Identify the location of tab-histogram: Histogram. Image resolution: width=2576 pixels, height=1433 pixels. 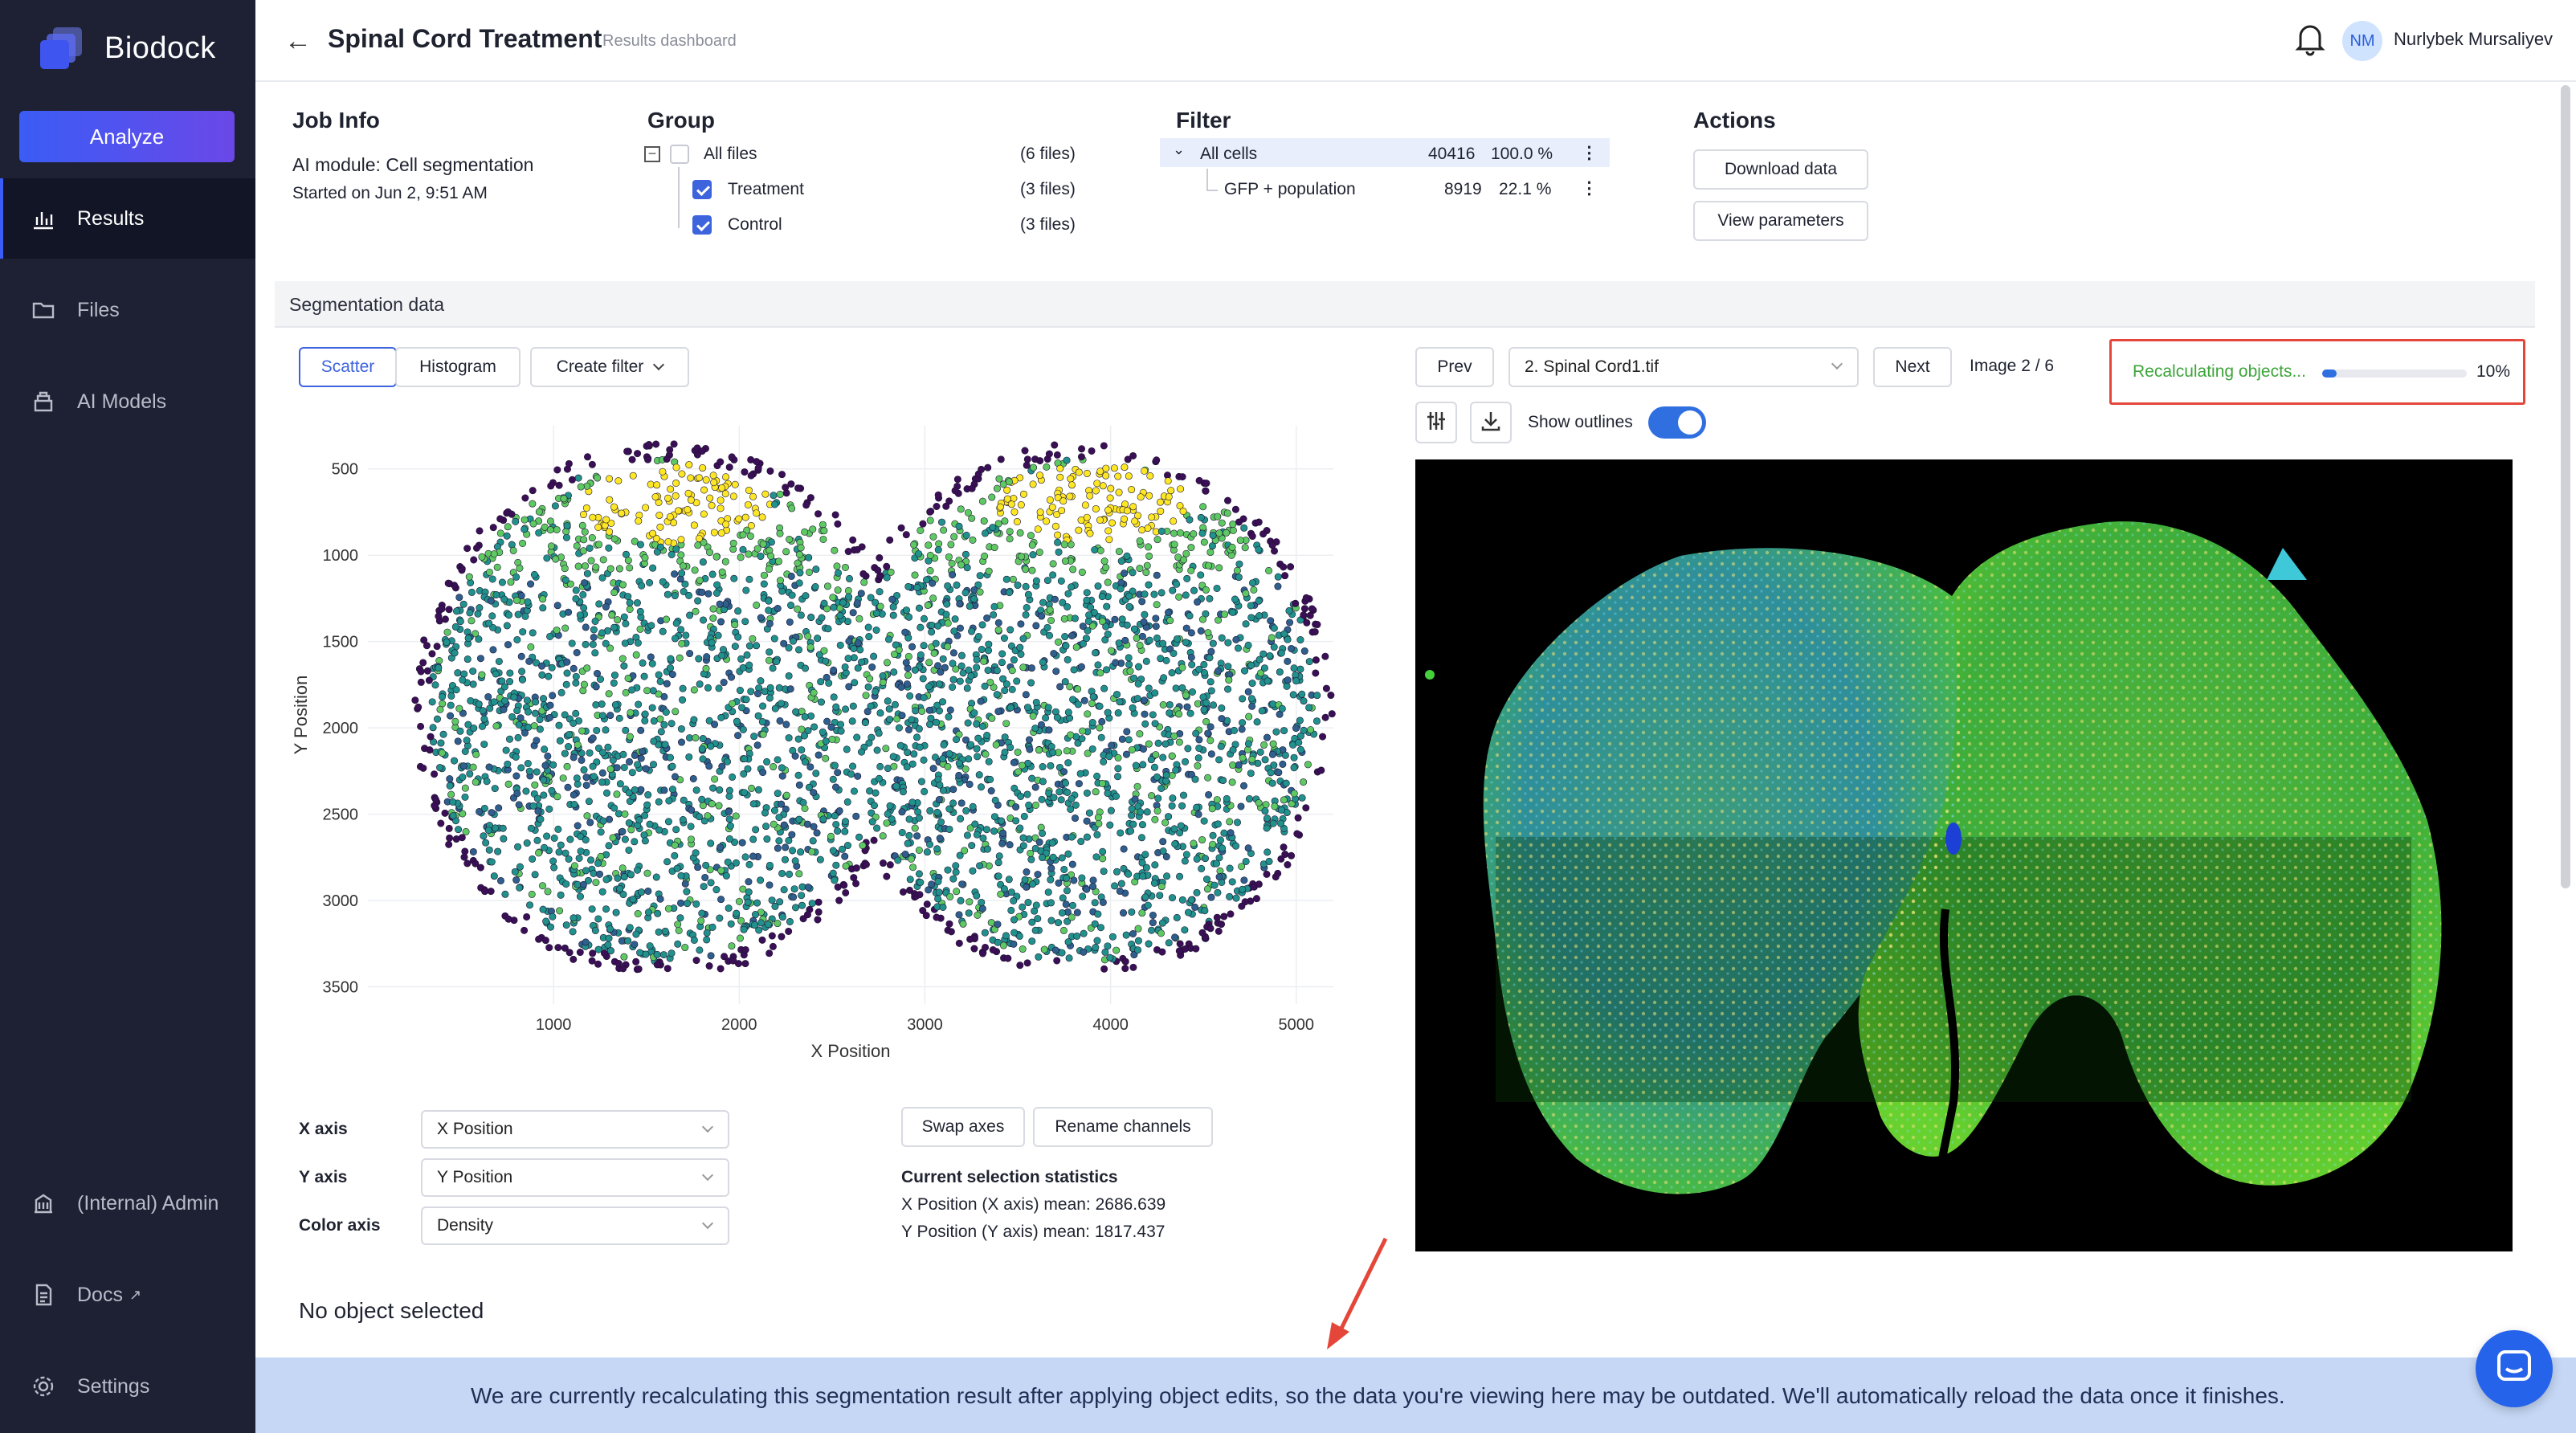
(458, 367).